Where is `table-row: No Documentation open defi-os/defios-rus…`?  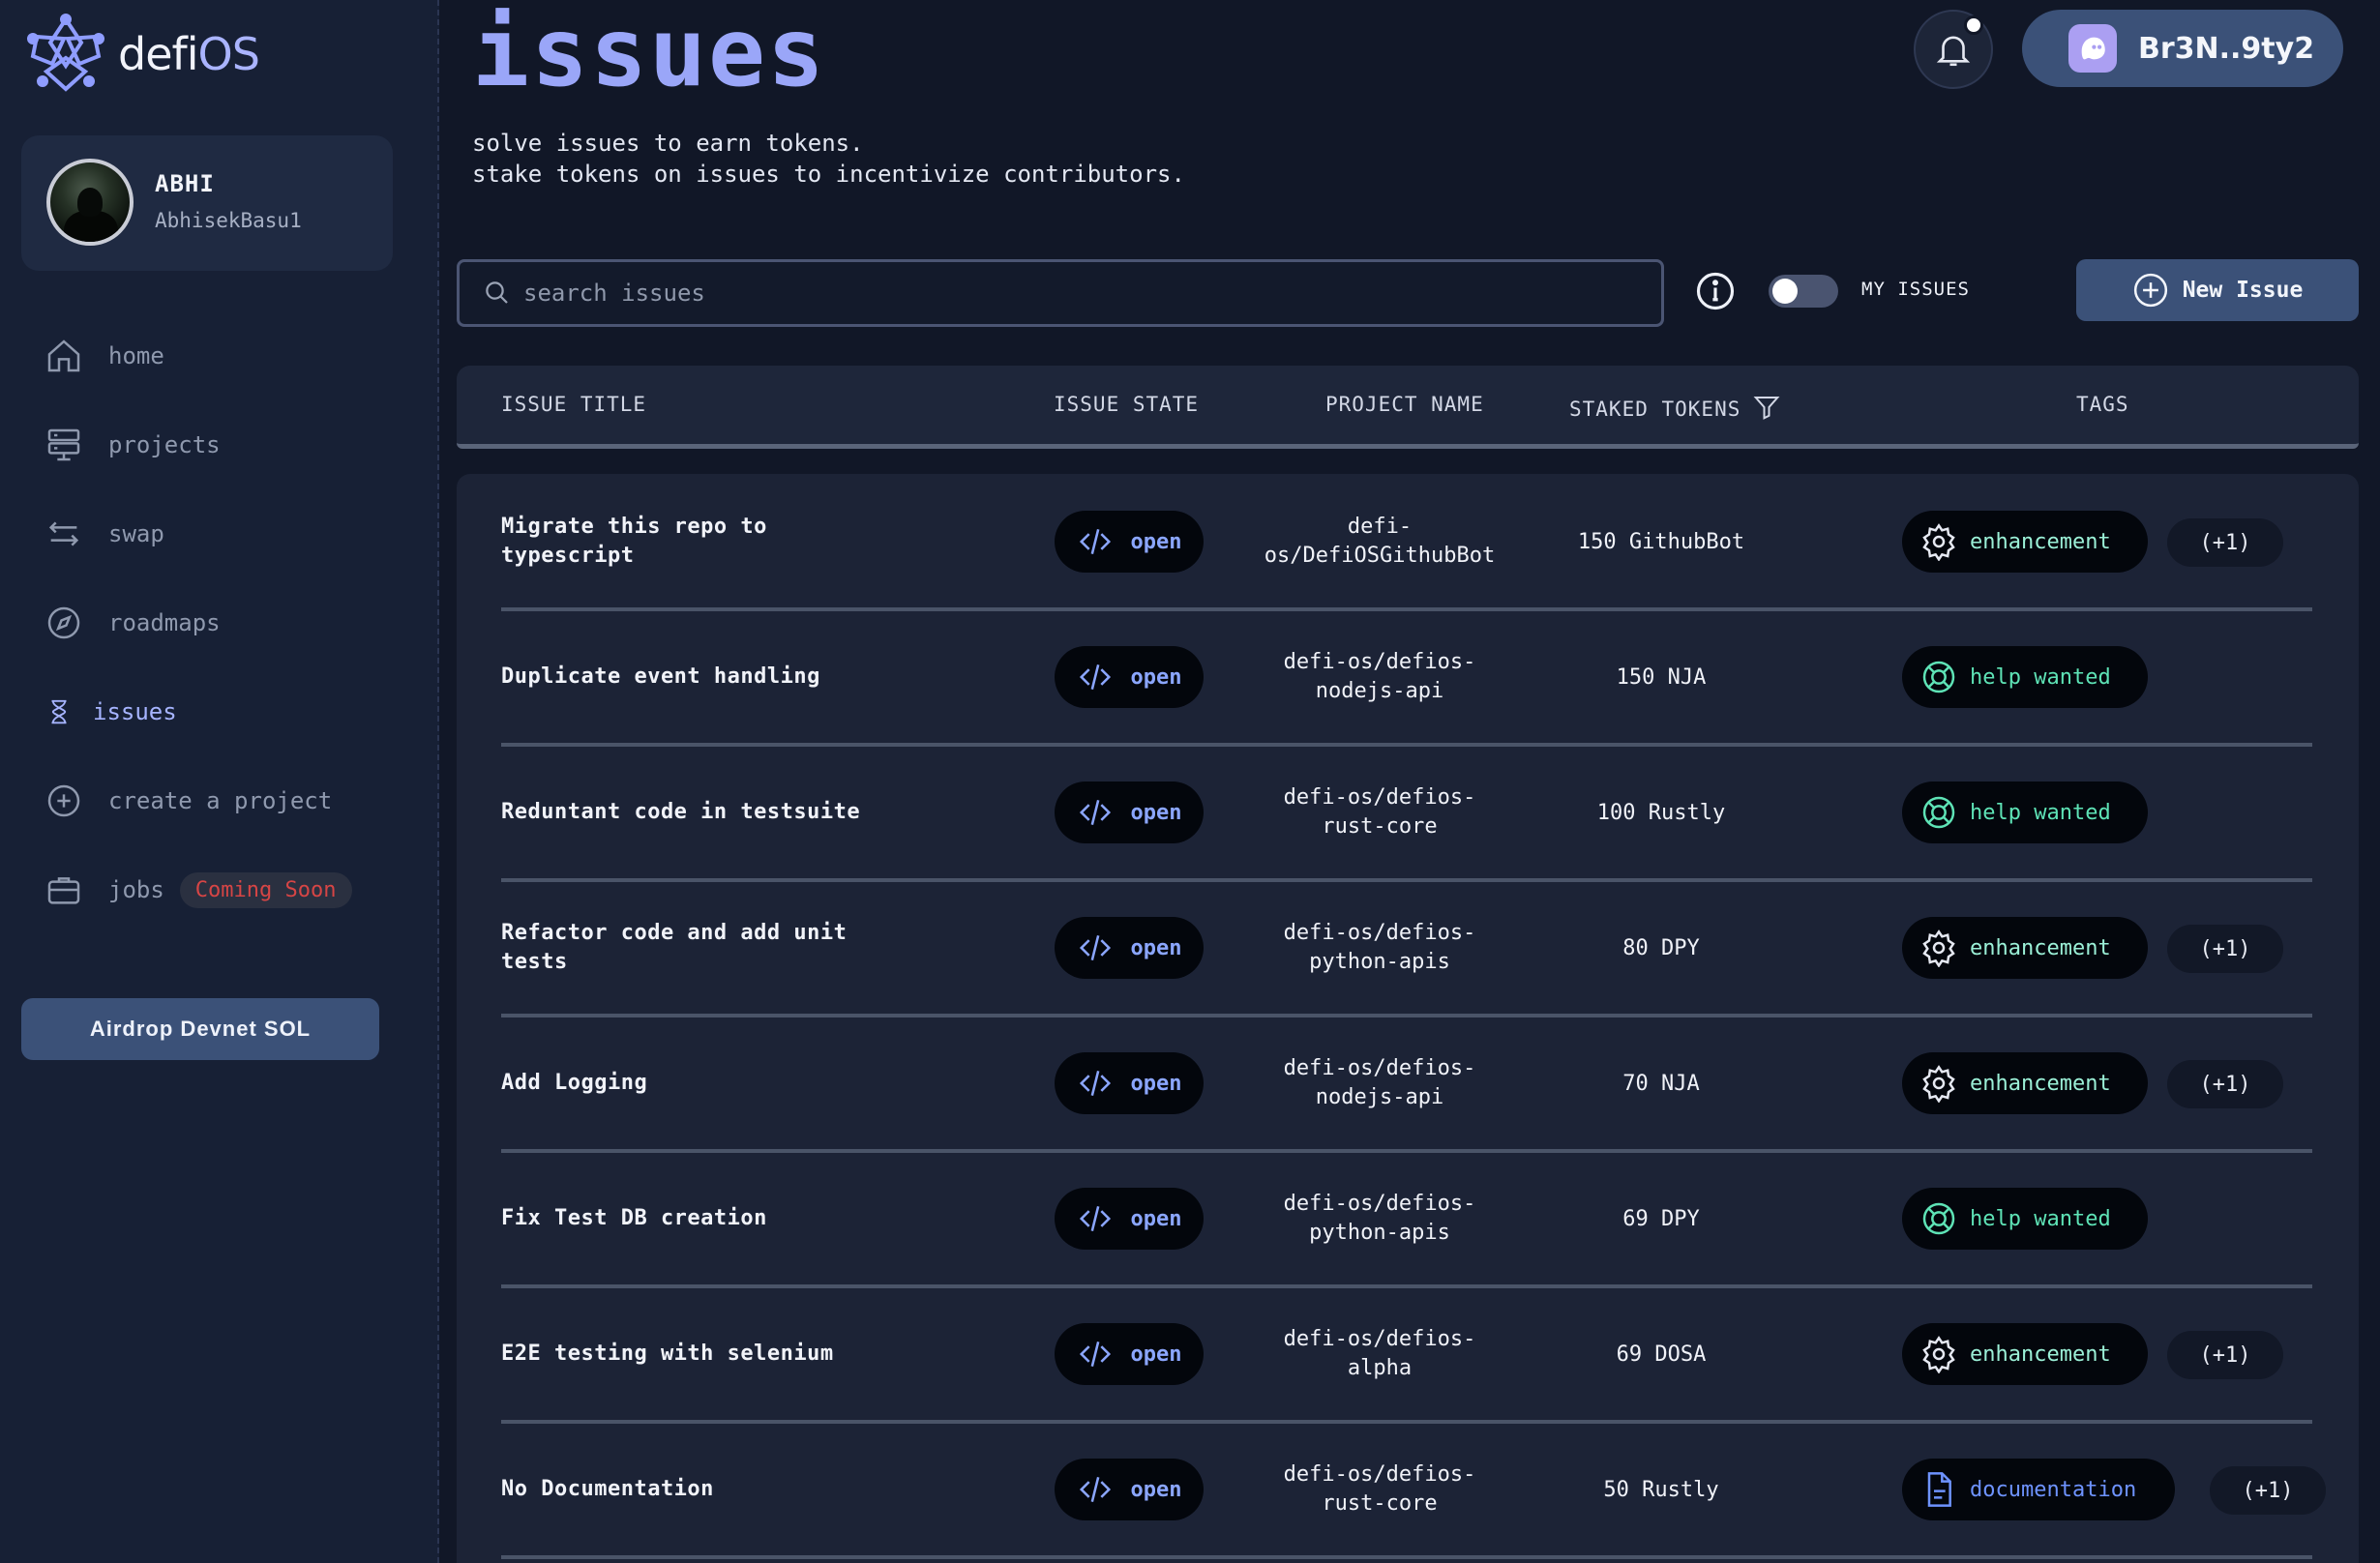 table-row: No Documentation open defi-os/defios-rus… is located at coordinates (1408, 1490).